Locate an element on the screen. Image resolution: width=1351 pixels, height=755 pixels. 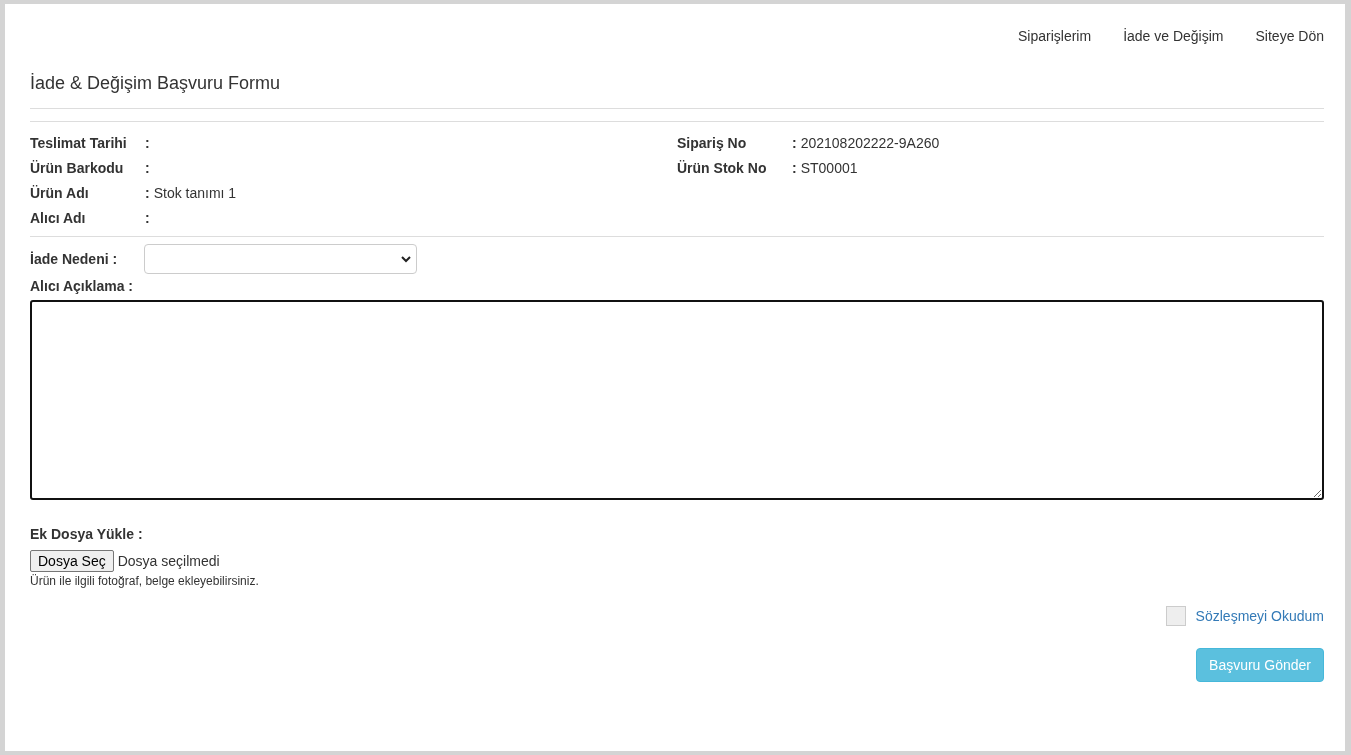
nav-link: Siteye Dön is located at coordinates (1289, 37).